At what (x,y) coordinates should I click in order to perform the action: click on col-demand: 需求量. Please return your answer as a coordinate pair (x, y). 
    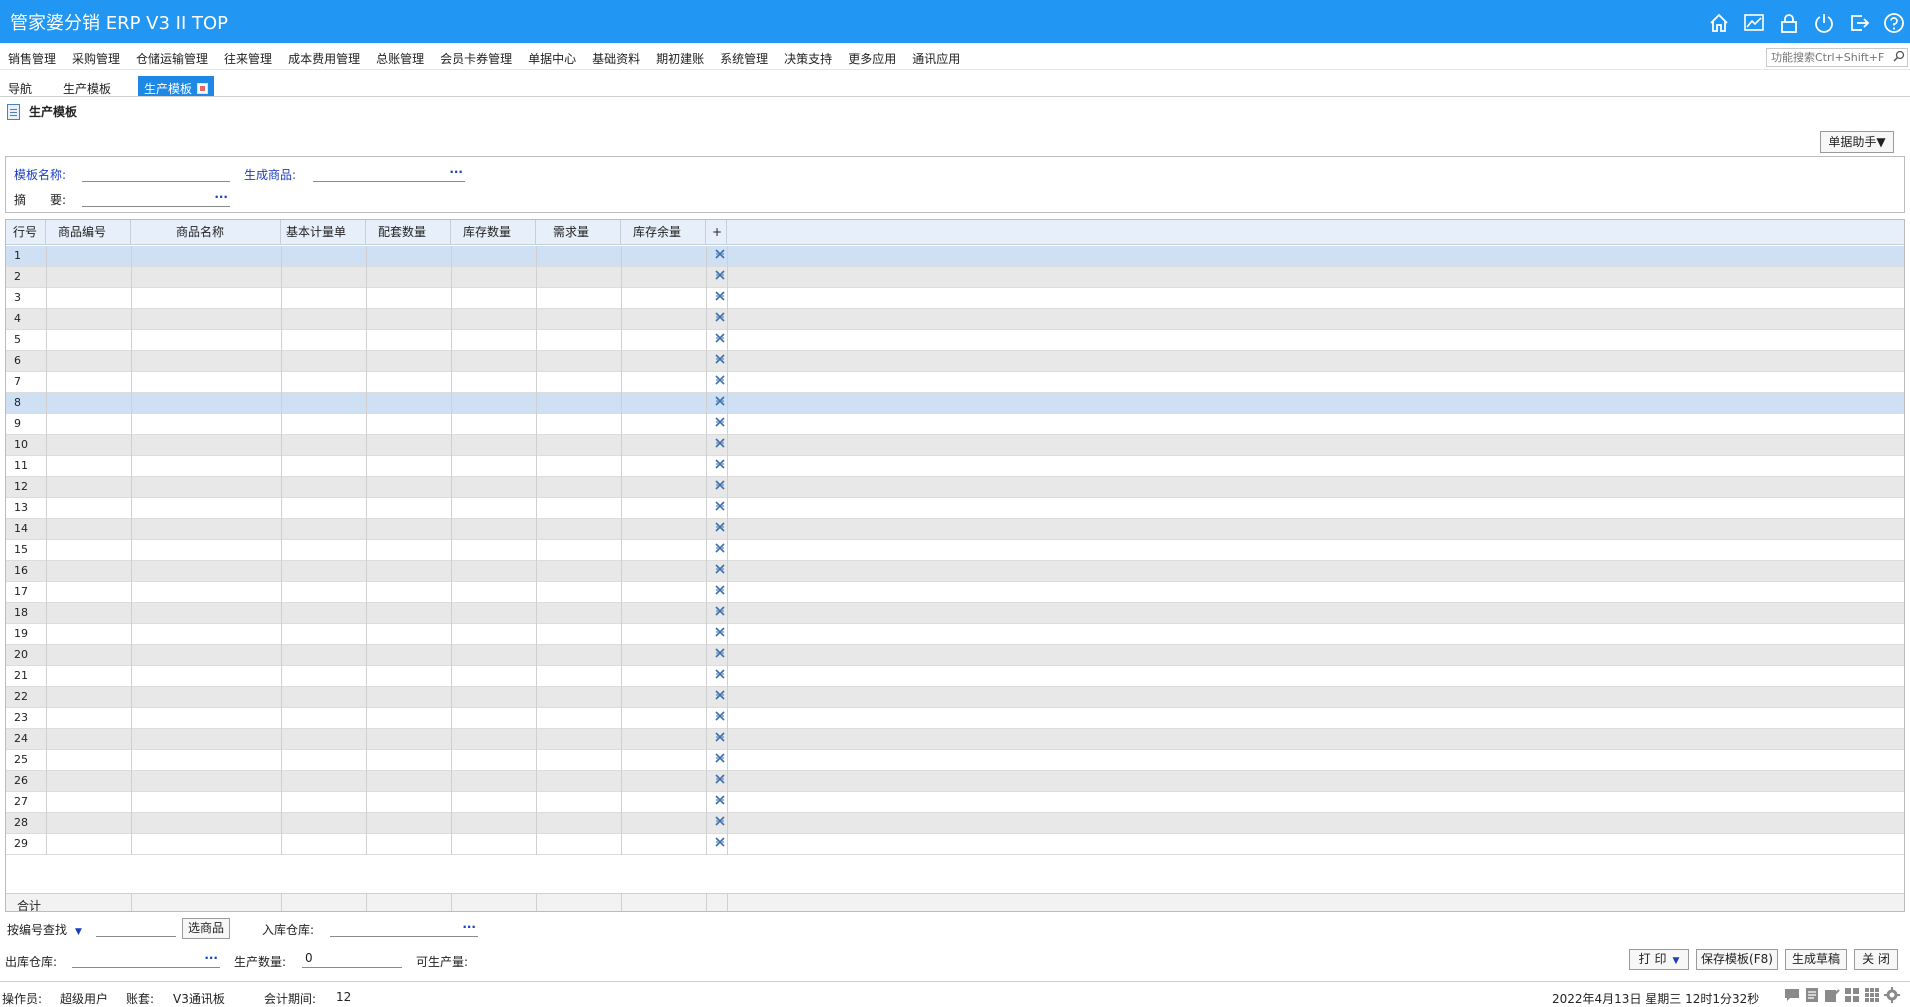
    Looking at the image, I should click on (578, 232).